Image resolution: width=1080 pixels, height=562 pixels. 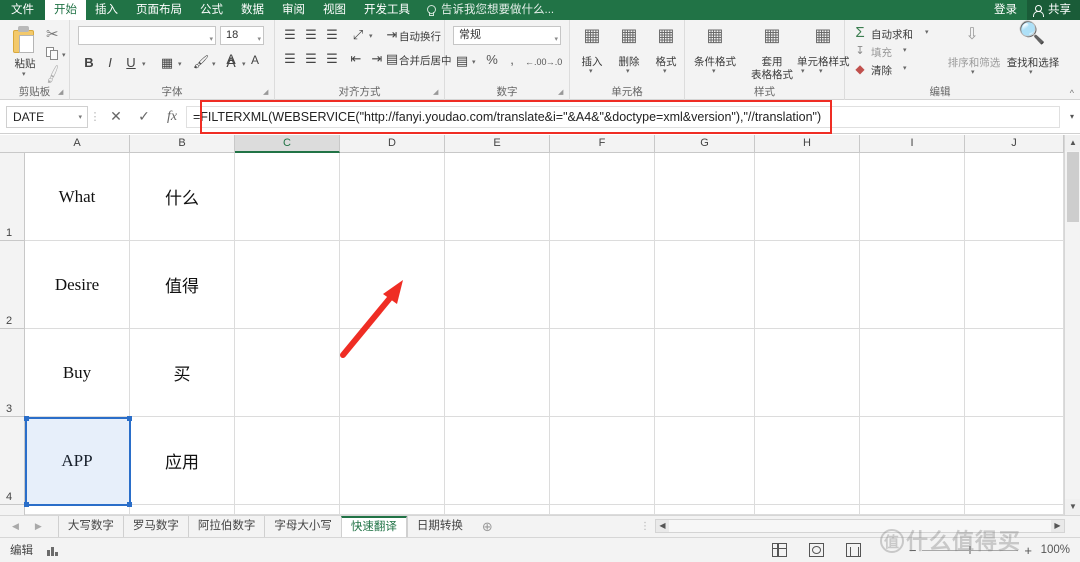 What do you see at coordinates (77, 285) in the screenshot?
I see `grid-cell-A2: Desire` at bounding box center [77, 285].